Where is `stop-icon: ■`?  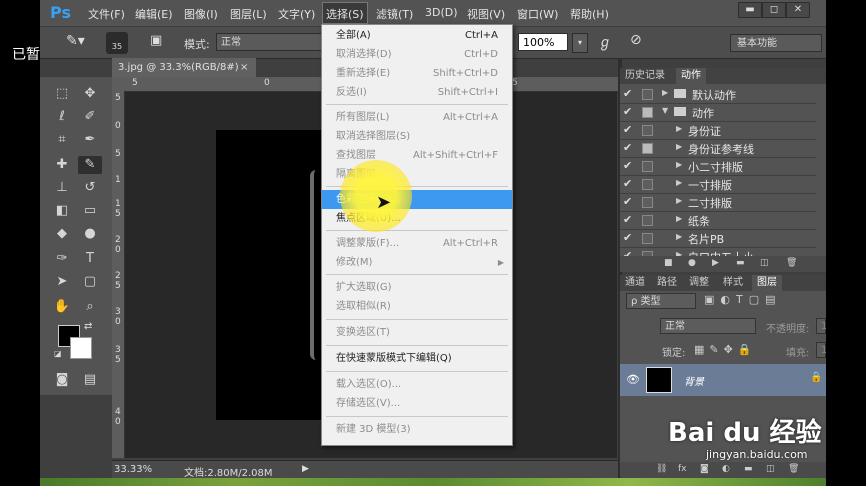
stop-icon: ■ is located at coordinates (668, 263).